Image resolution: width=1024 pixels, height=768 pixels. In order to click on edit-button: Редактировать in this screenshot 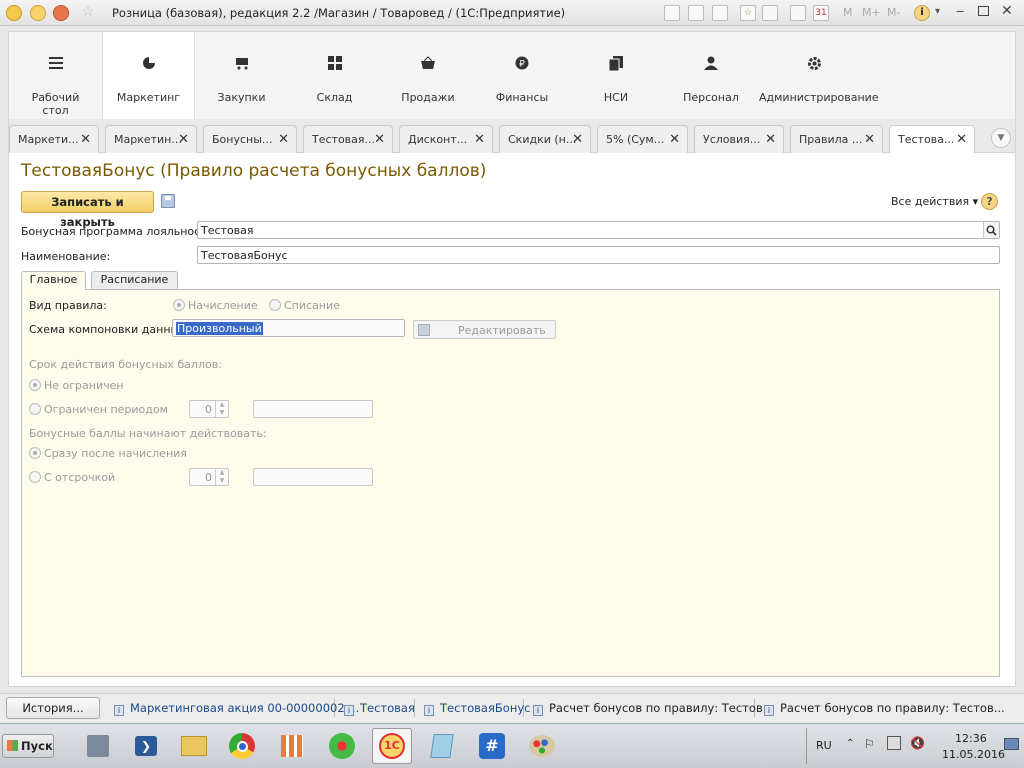, I will do `click(484, 329)`.